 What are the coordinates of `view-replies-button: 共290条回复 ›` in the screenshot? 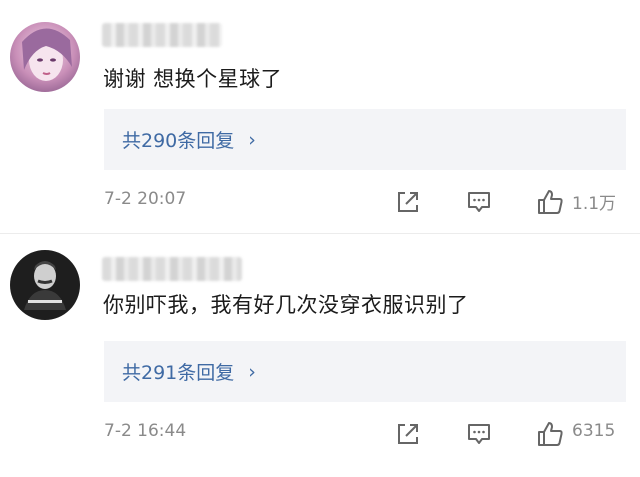 It's located at (365, 139).